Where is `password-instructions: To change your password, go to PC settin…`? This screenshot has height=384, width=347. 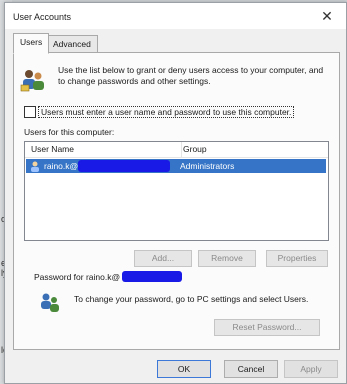 password-instructions: To change your password, go to PC settin… is located at coordinates (191, 299).